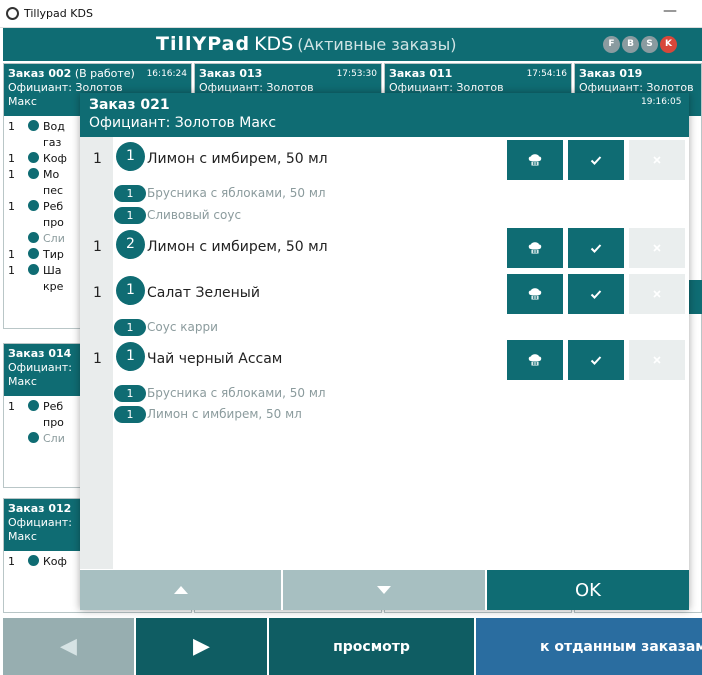 Image resolution: width=702 pixels, height=675 pixels. I want to click on scroll-up-button, so click(180, 590).